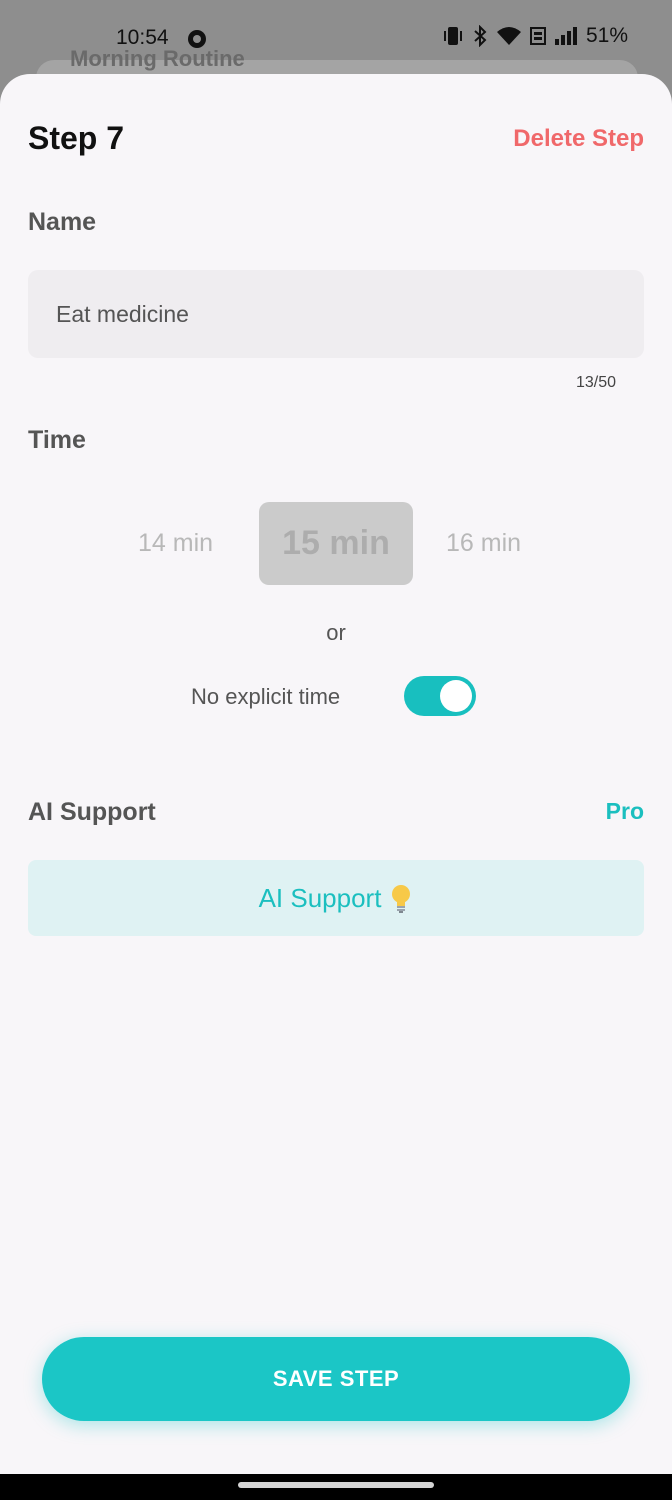 The width and height of the screenshot is (672, 1500). I want to click on bluetooth-icon, so click(480, 36).